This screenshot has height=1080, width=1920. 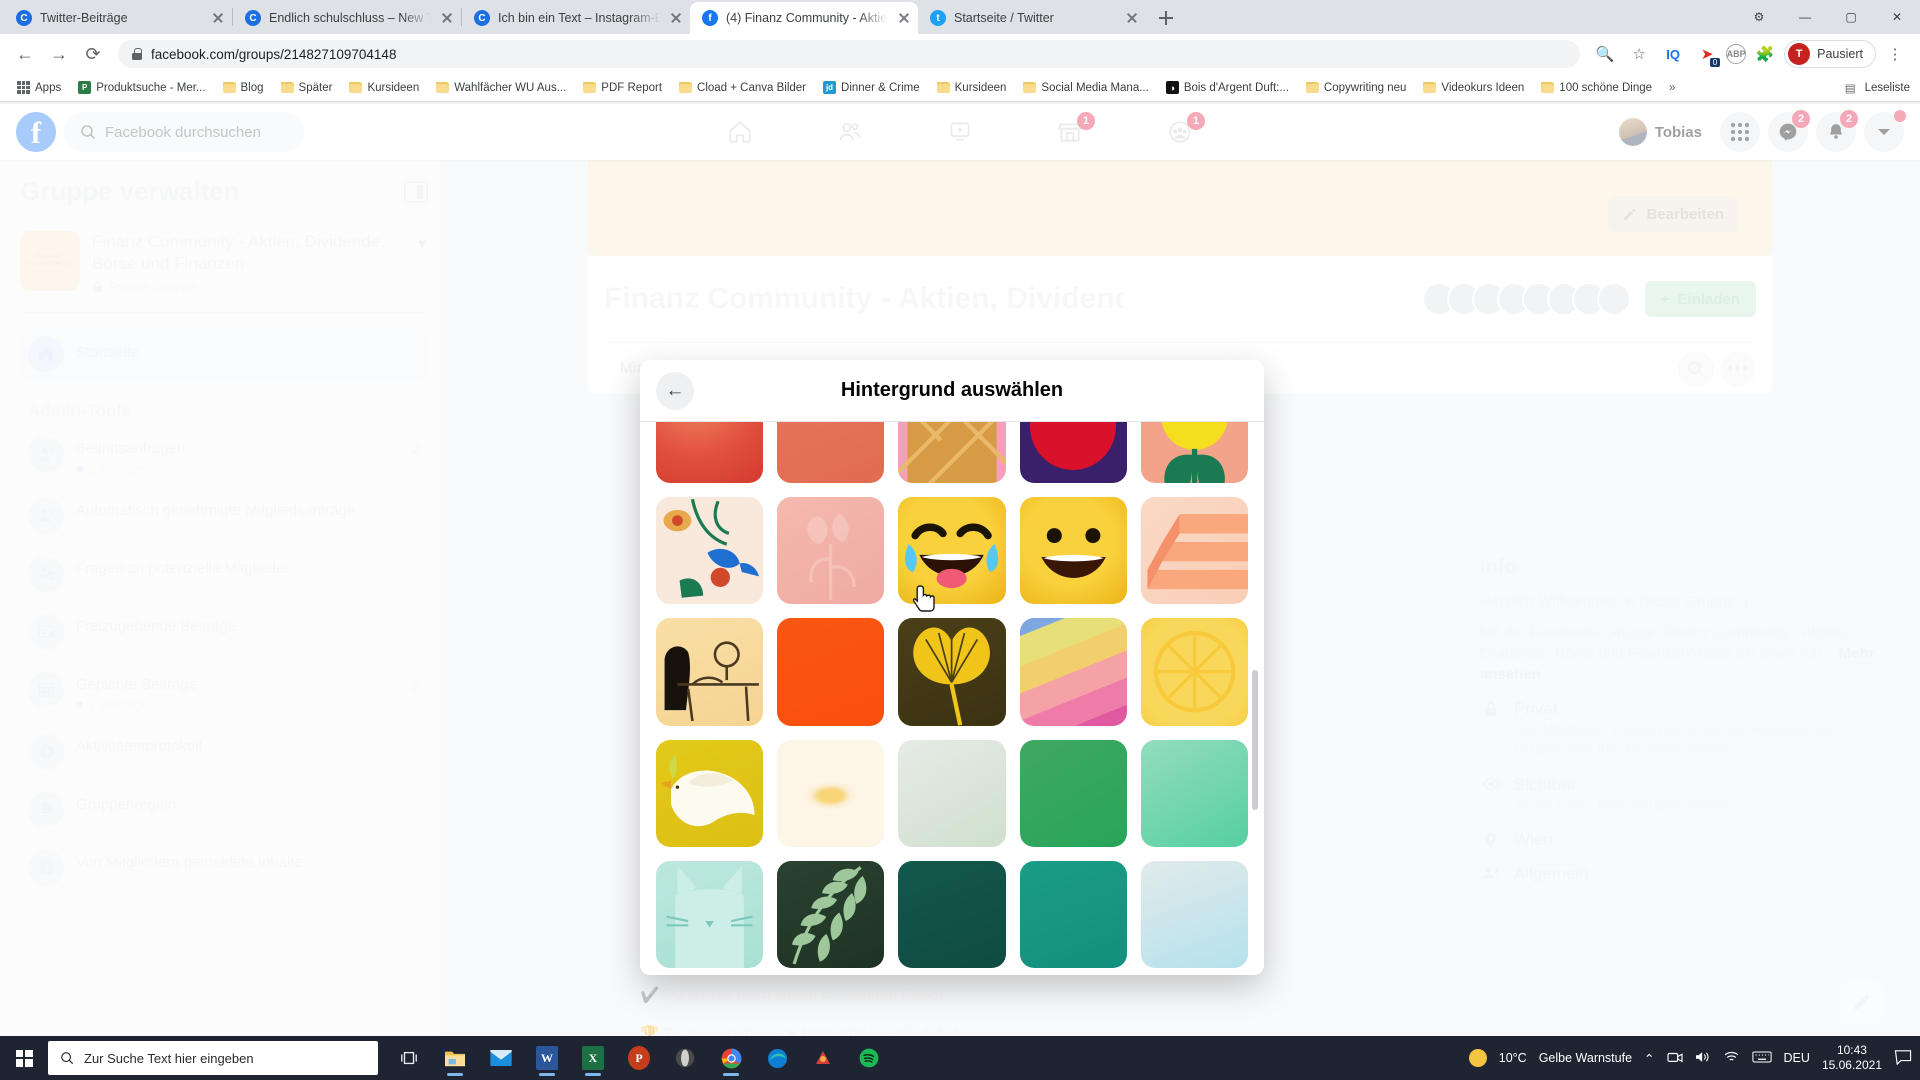 What do you see at coordinates (455, 1058) in the screenshot?
I see `file-explorer-icon` at bounding box center [455, 1058].